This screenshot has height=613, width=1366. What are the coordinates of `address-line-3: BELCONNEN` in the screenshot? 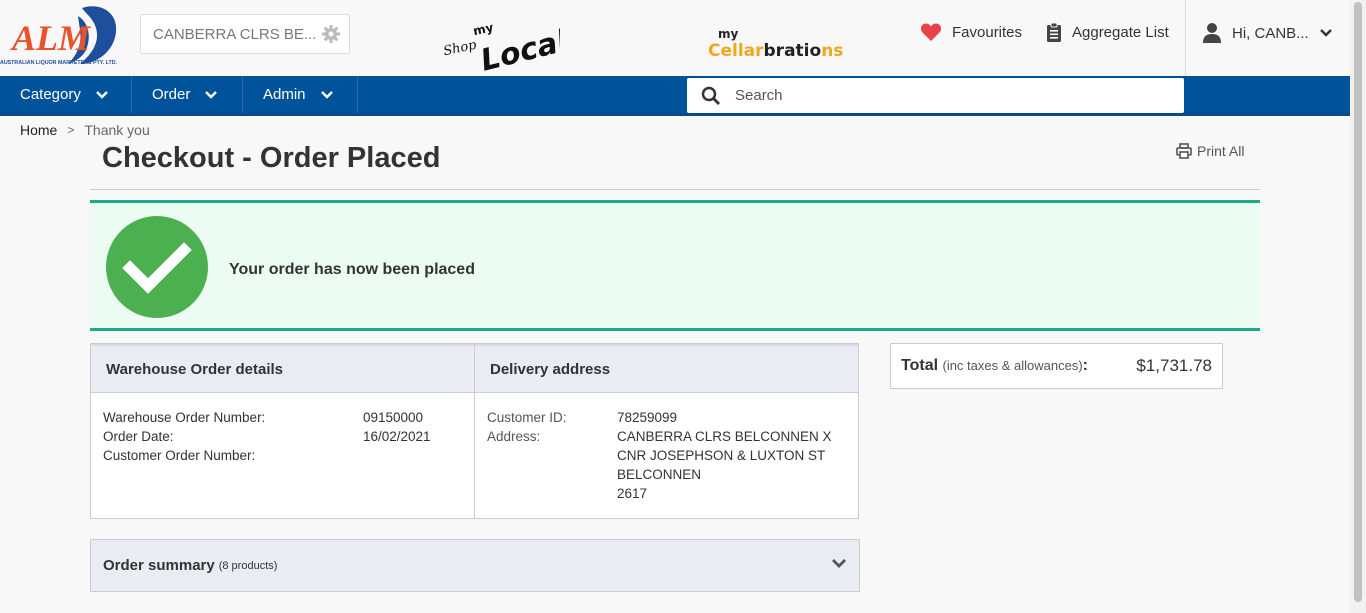 It's located at (659, 474).